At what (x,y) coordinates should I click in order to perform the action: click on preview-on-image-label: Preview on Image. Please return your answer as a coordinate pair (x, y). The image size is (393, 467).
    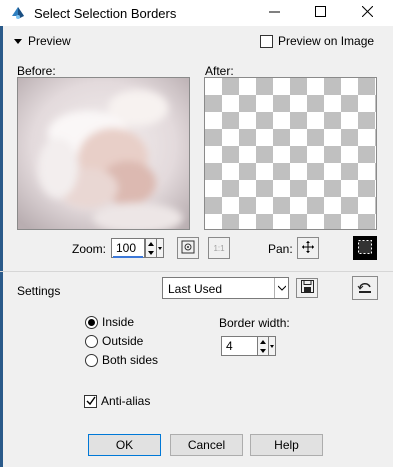
    Looking at the image, I should click on (326, 41).